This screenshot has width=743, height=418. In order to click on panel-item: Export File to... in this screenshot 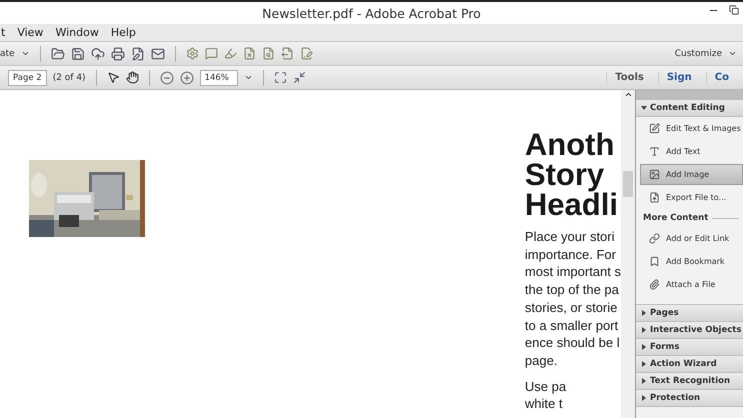, I will do `click(691, 197)`.